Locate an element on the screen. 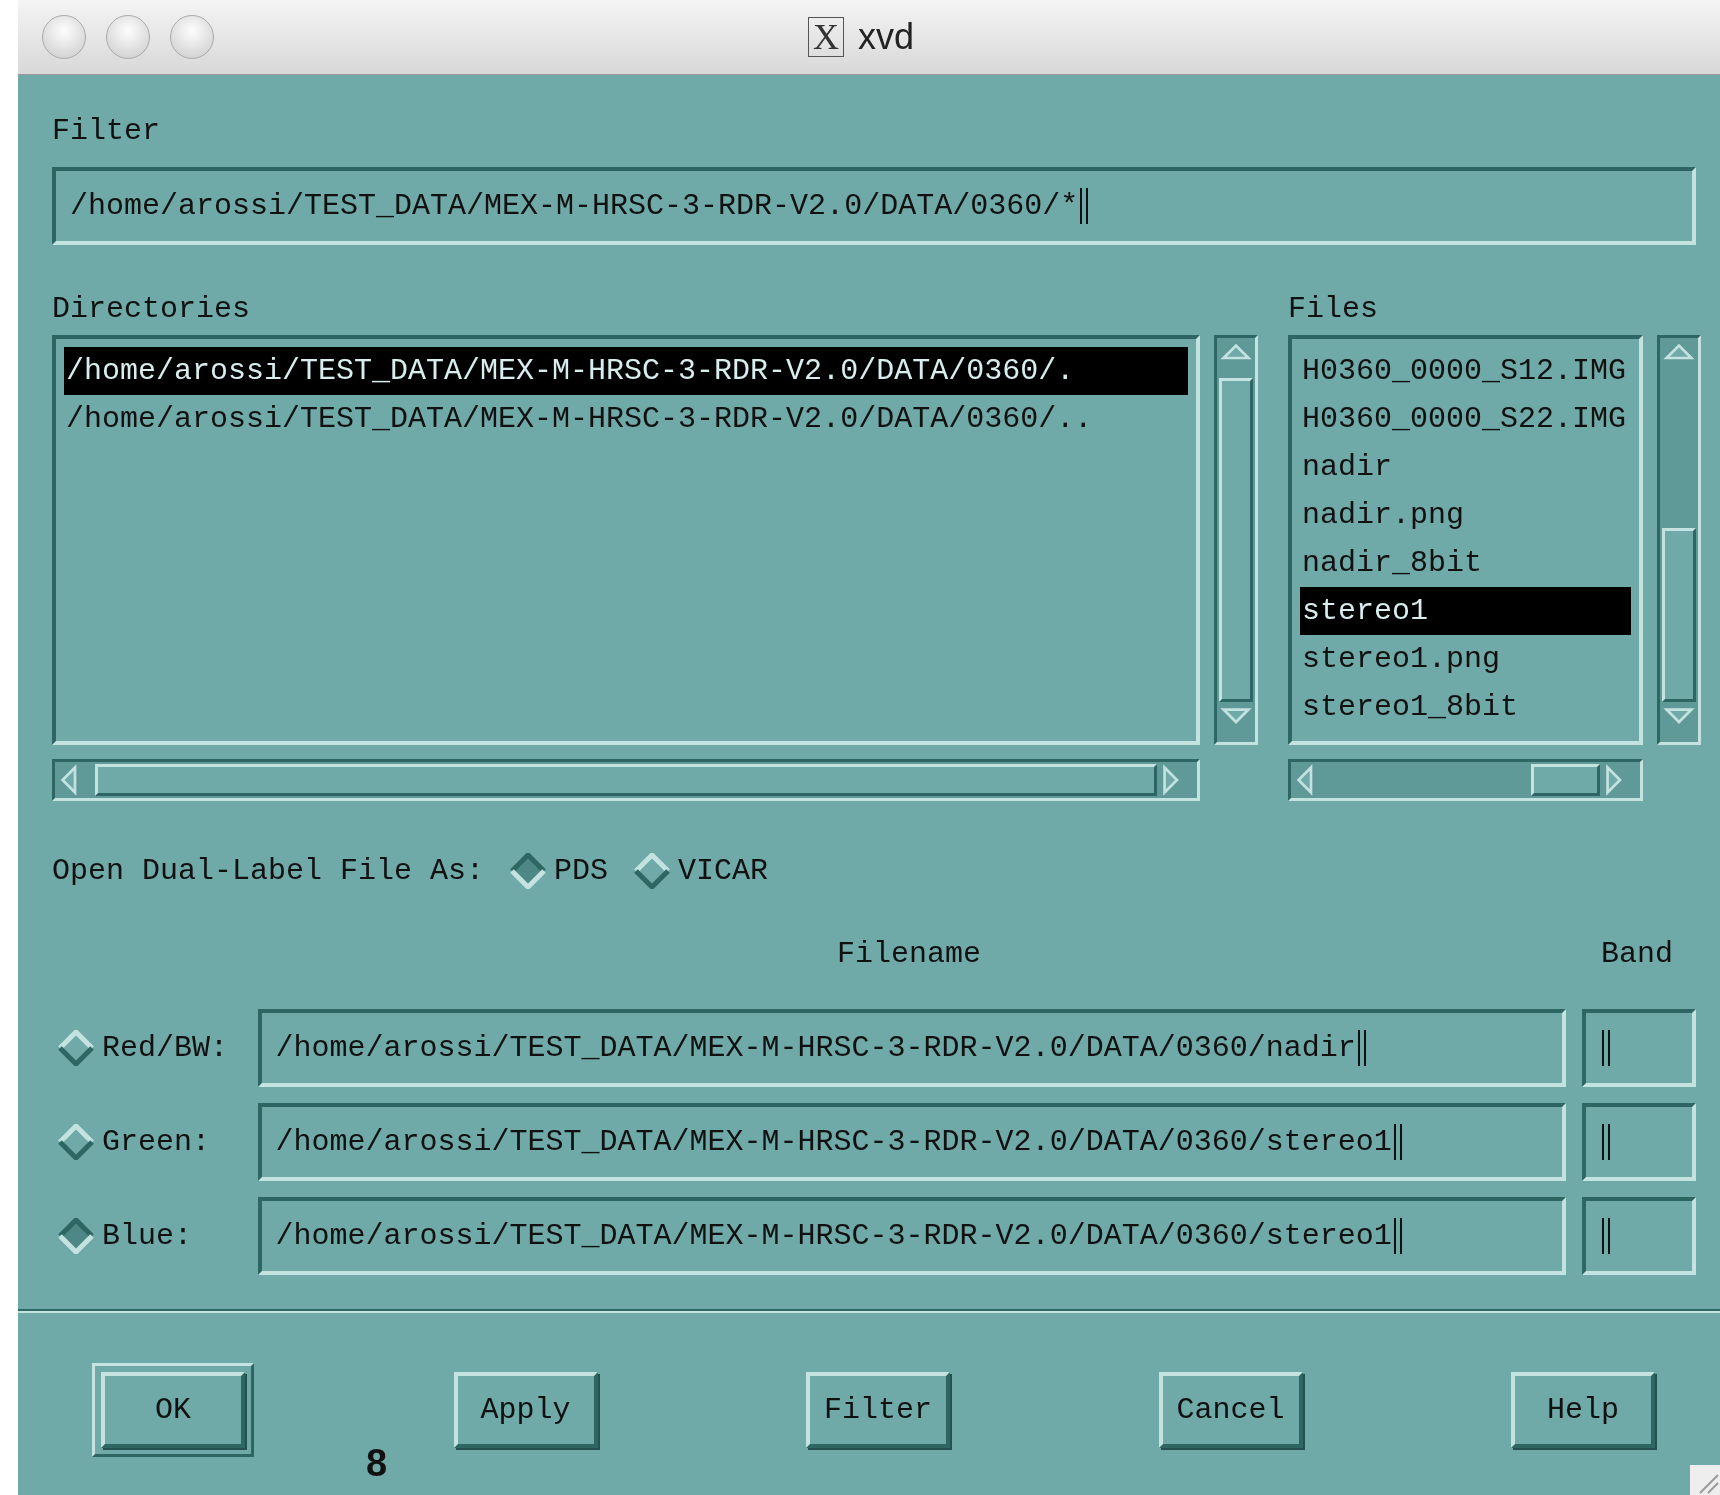 The width and height of the screenshot is (1720, 1495). dialog-button: Apply is located at coordinates (525, 1410).